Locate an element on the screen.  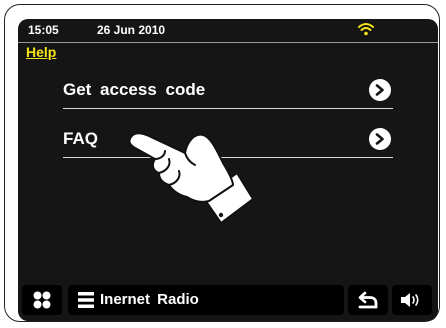
source-button: Inernet Radio is located at coordinates (206, 300).